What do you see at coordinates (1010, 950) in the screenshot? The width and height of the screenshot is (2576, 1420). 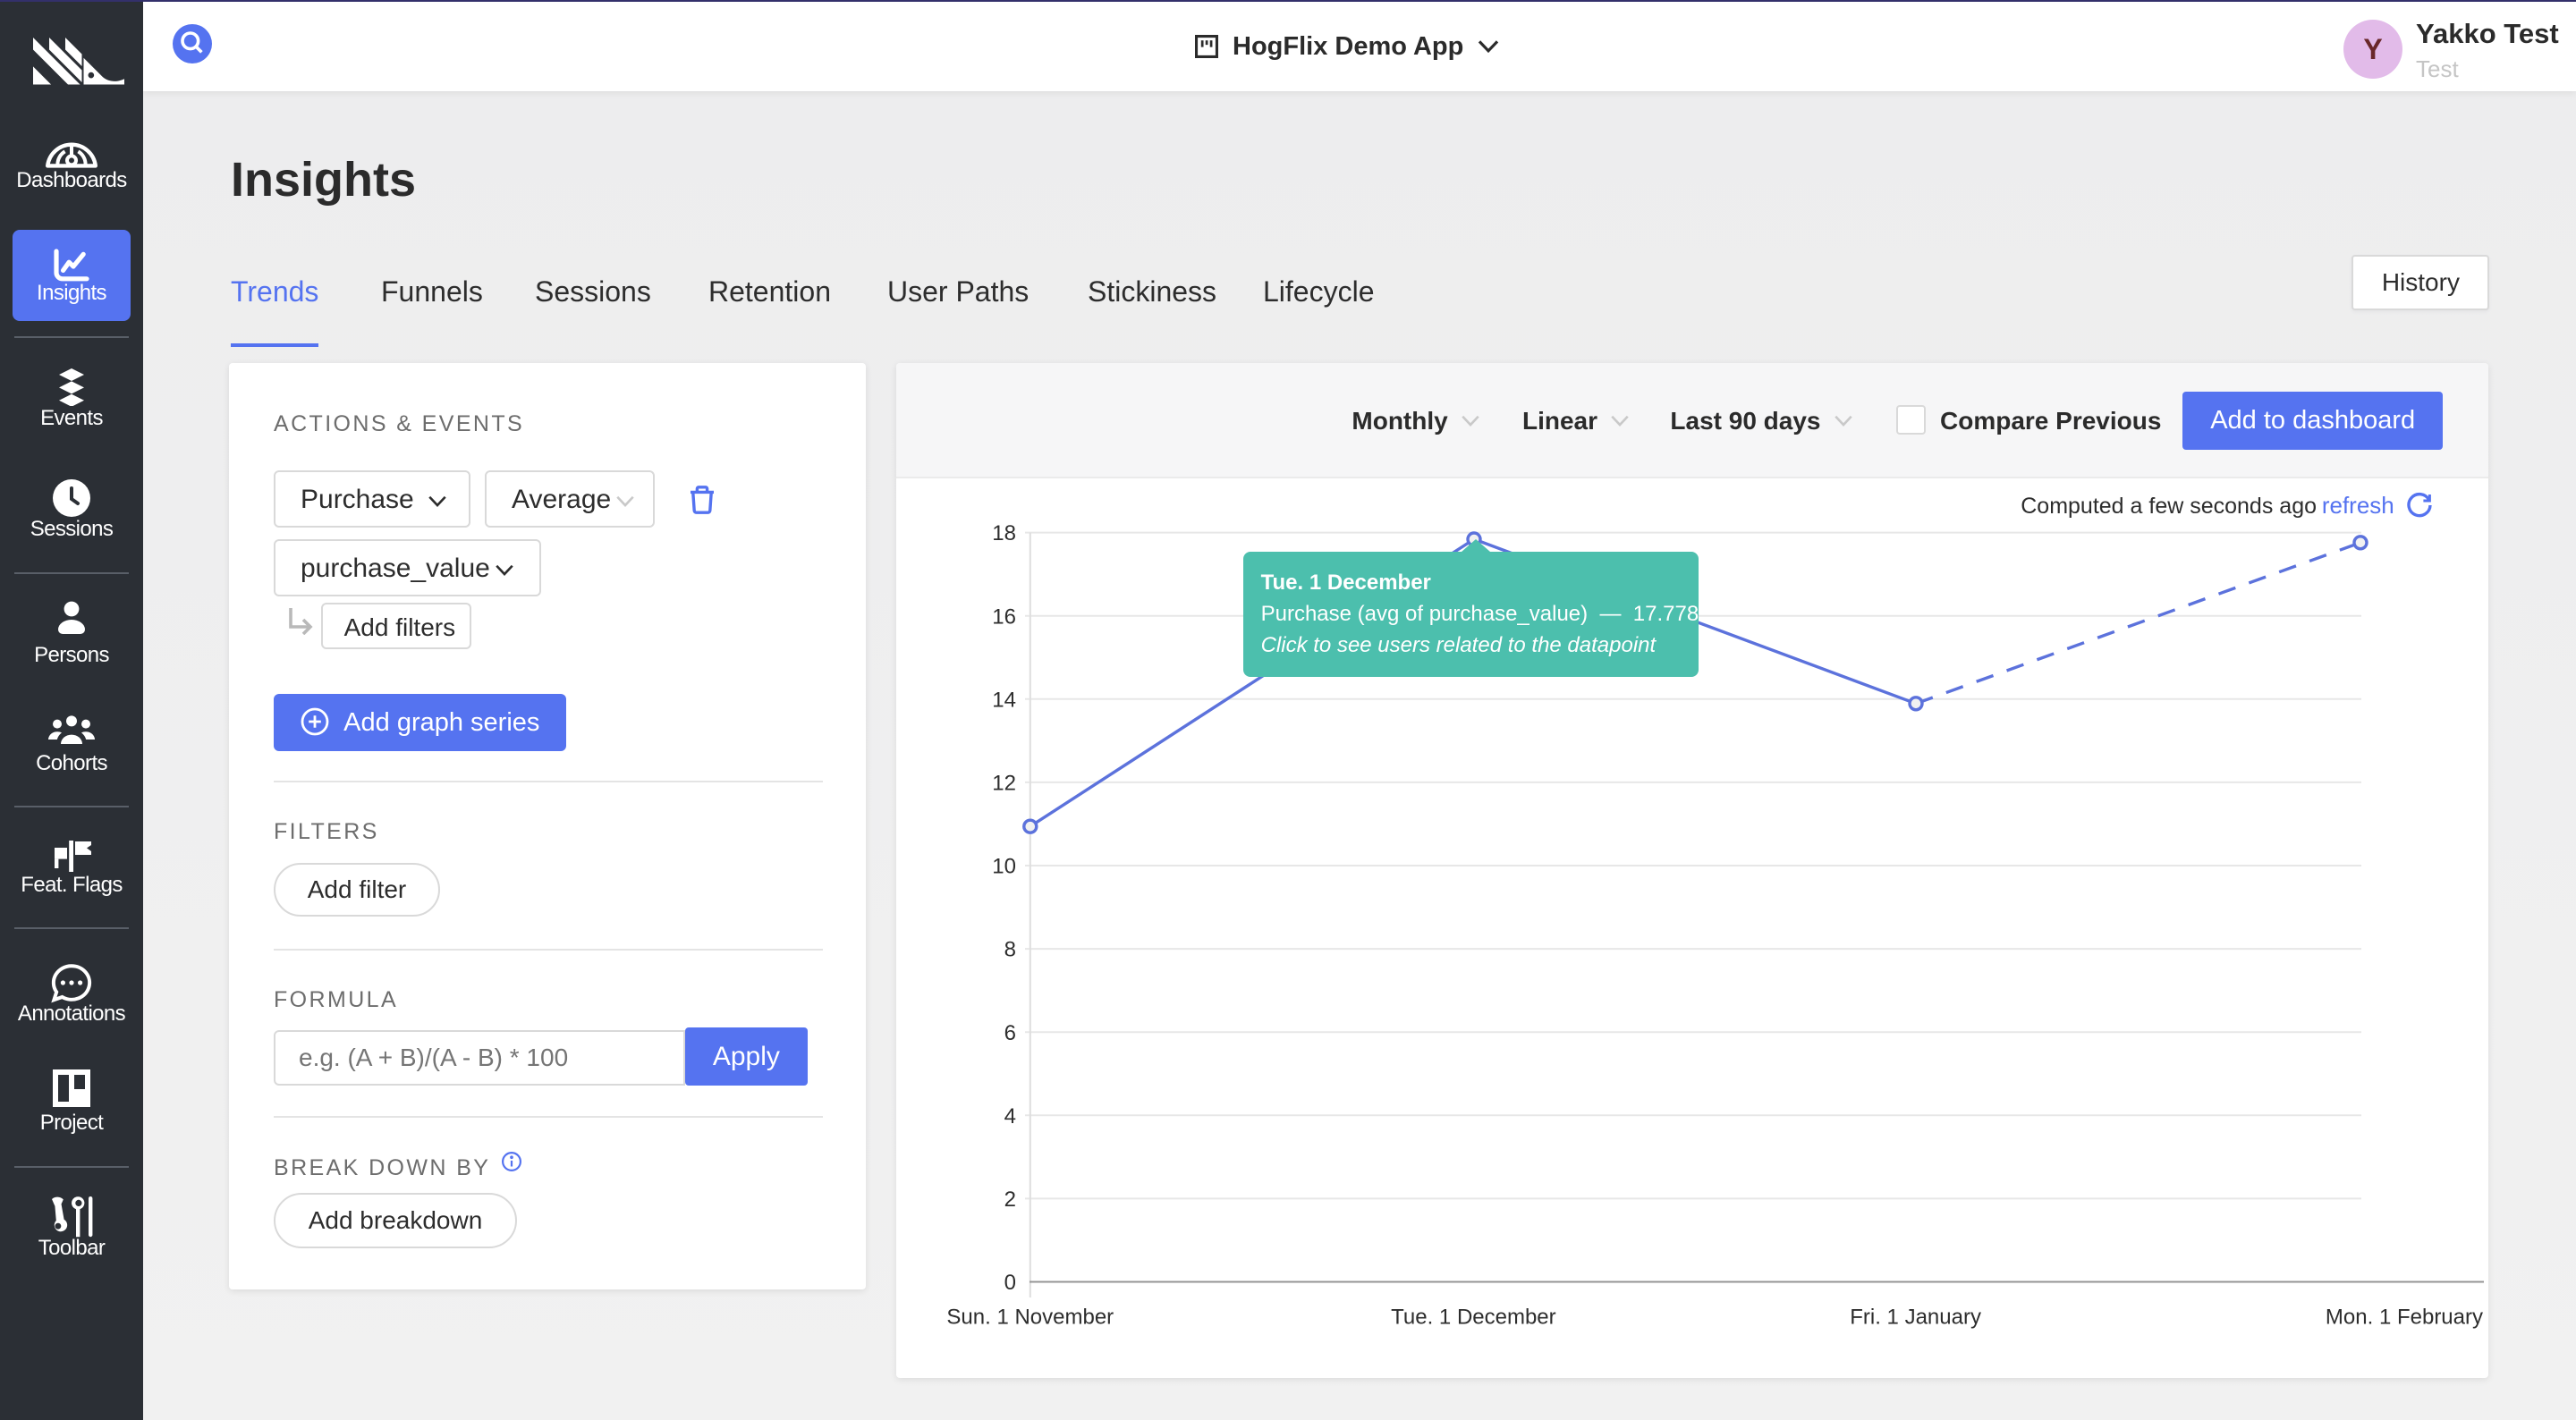 I see `svg-text: 8` at bounding box center [1010, 950].